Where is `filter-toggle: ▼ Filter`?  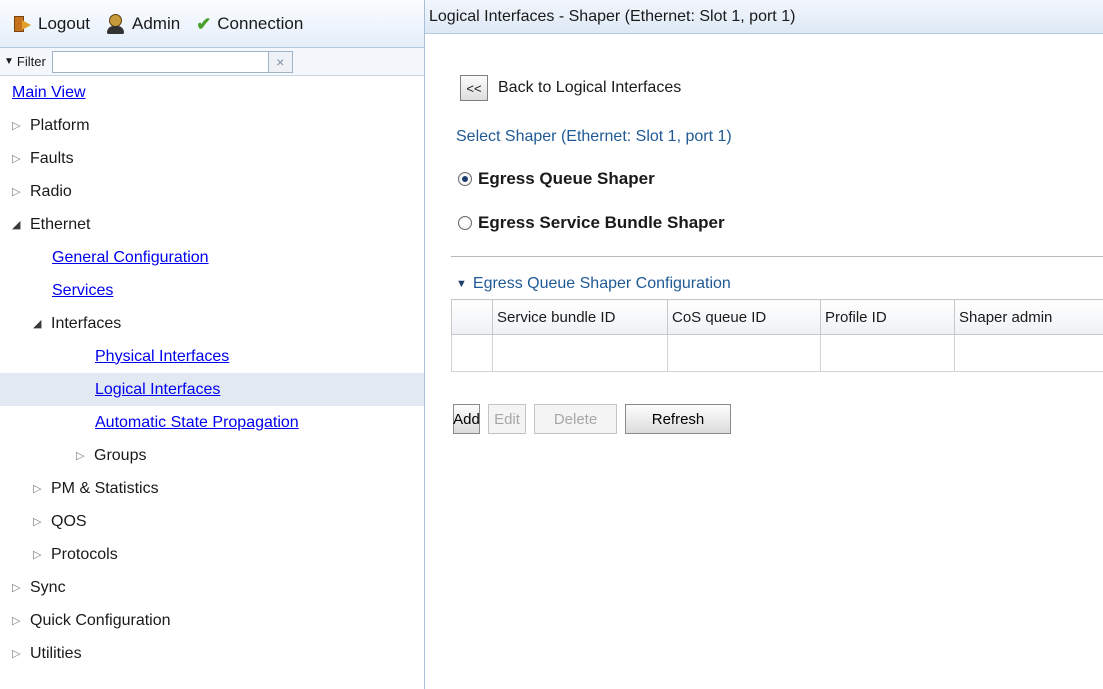 filter-toggle: ▼ Filter is located at coordinates (25, 61).